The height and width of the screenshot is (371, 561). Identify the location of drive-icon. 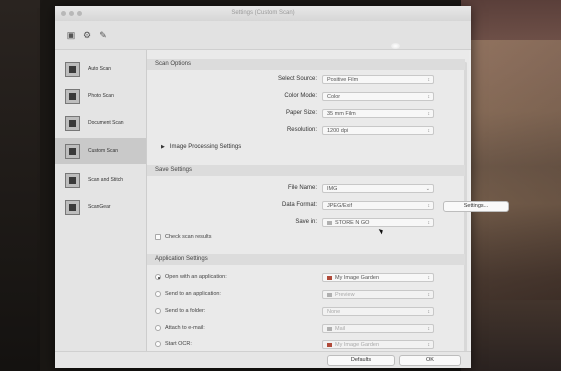
(329, 222).